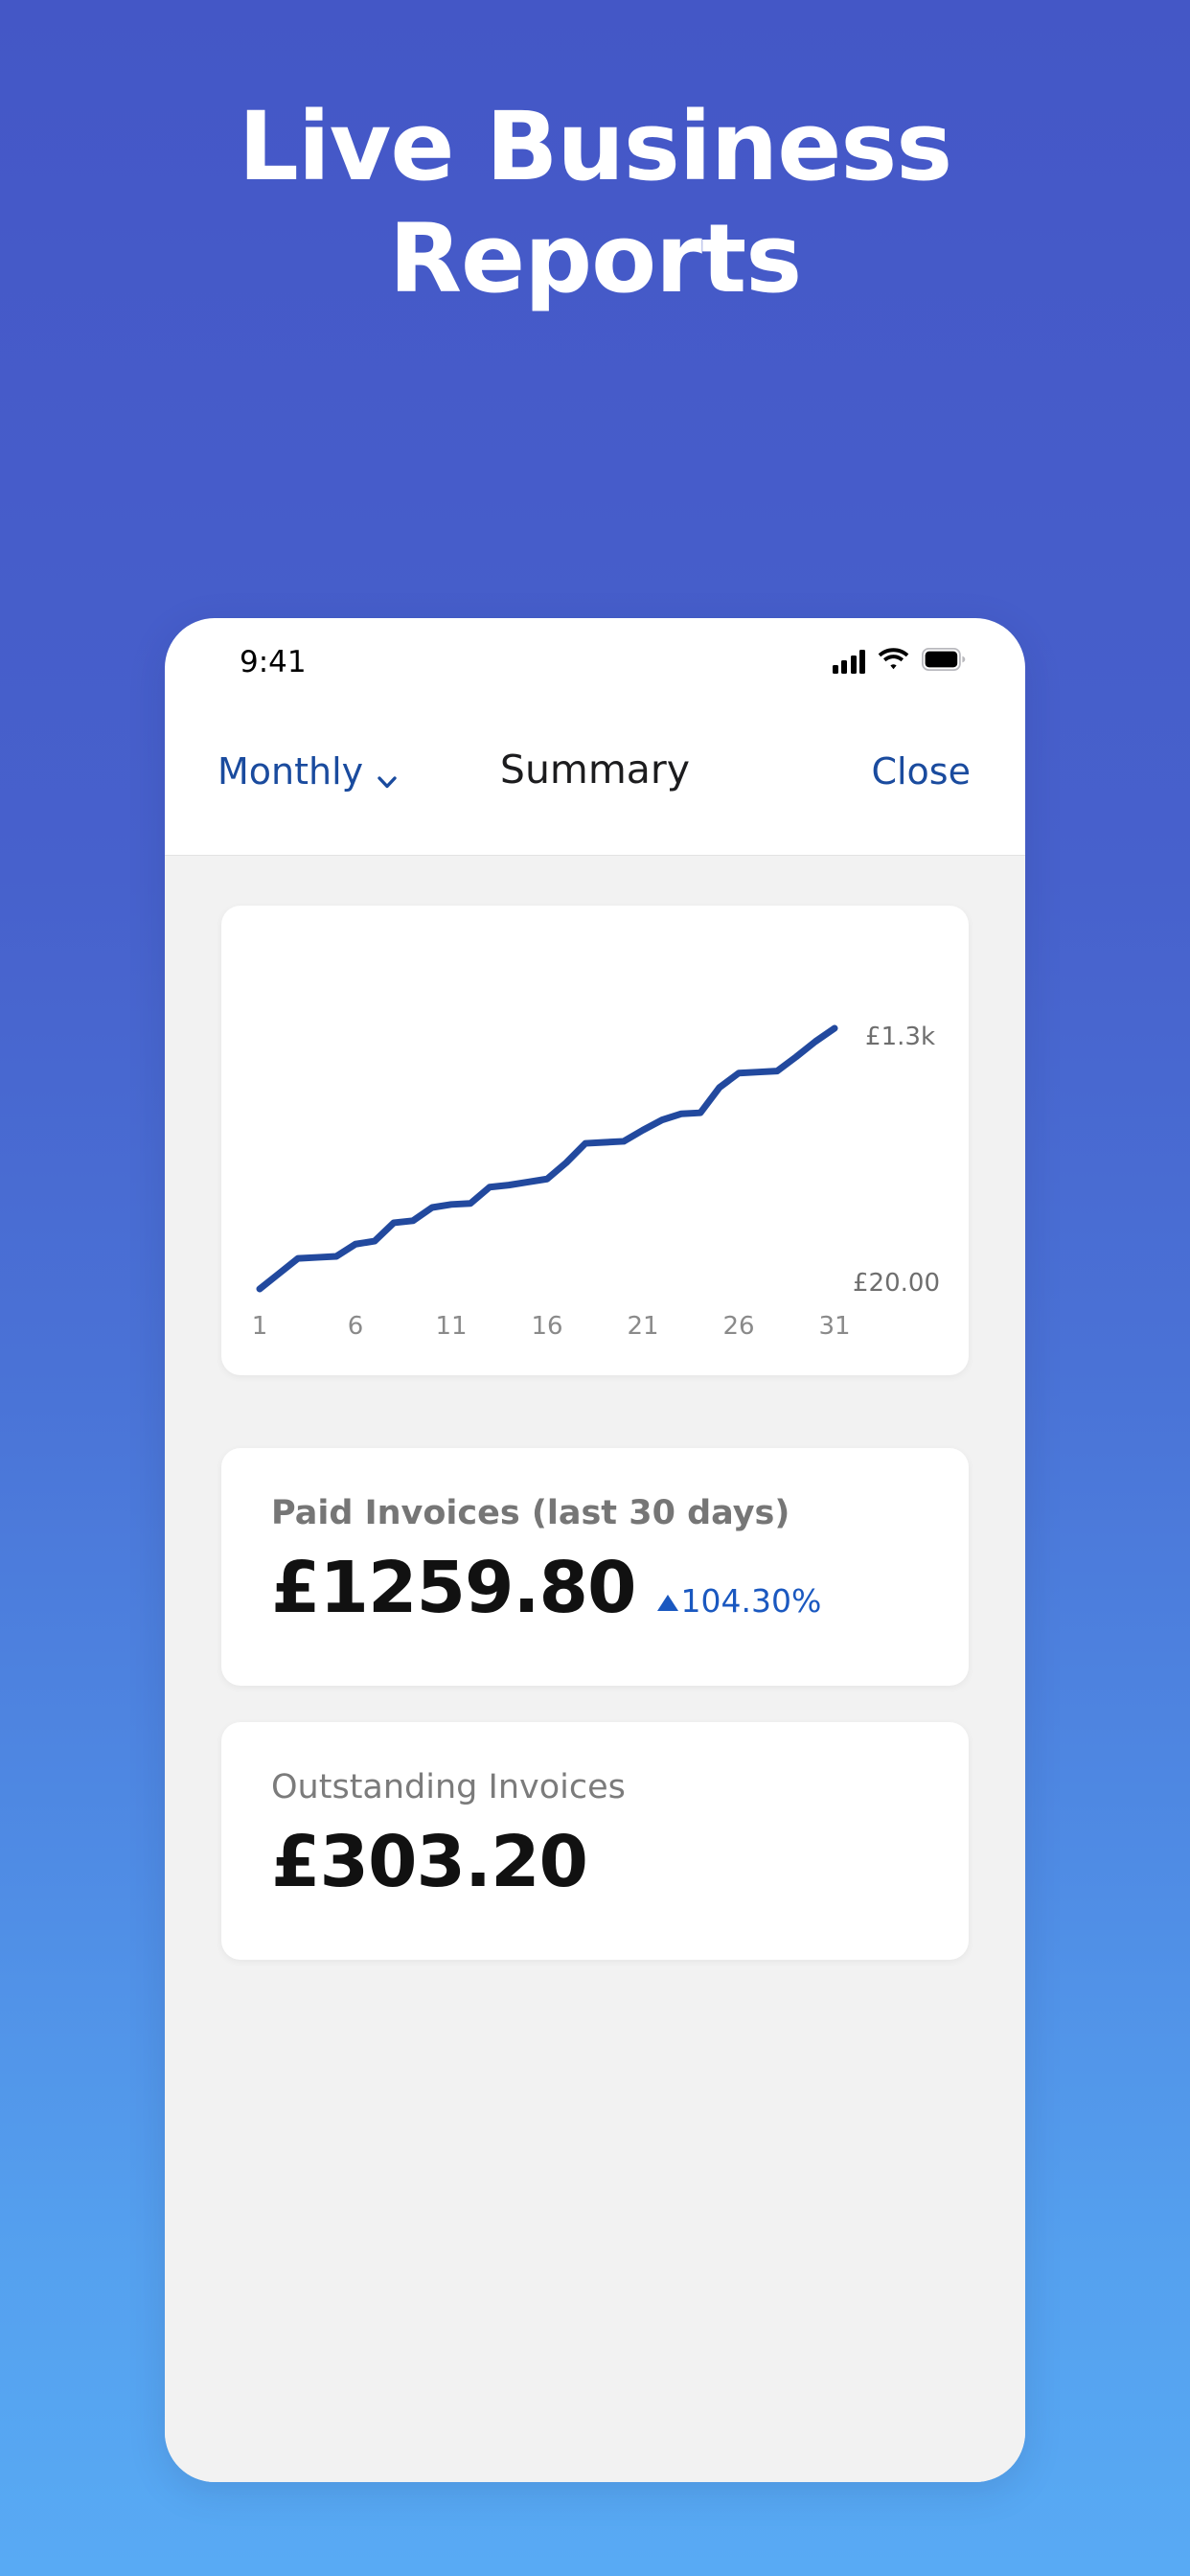  Describe the element at coordinates (547, 1158) in the screenshot. I see `chart-line-series` at that location.